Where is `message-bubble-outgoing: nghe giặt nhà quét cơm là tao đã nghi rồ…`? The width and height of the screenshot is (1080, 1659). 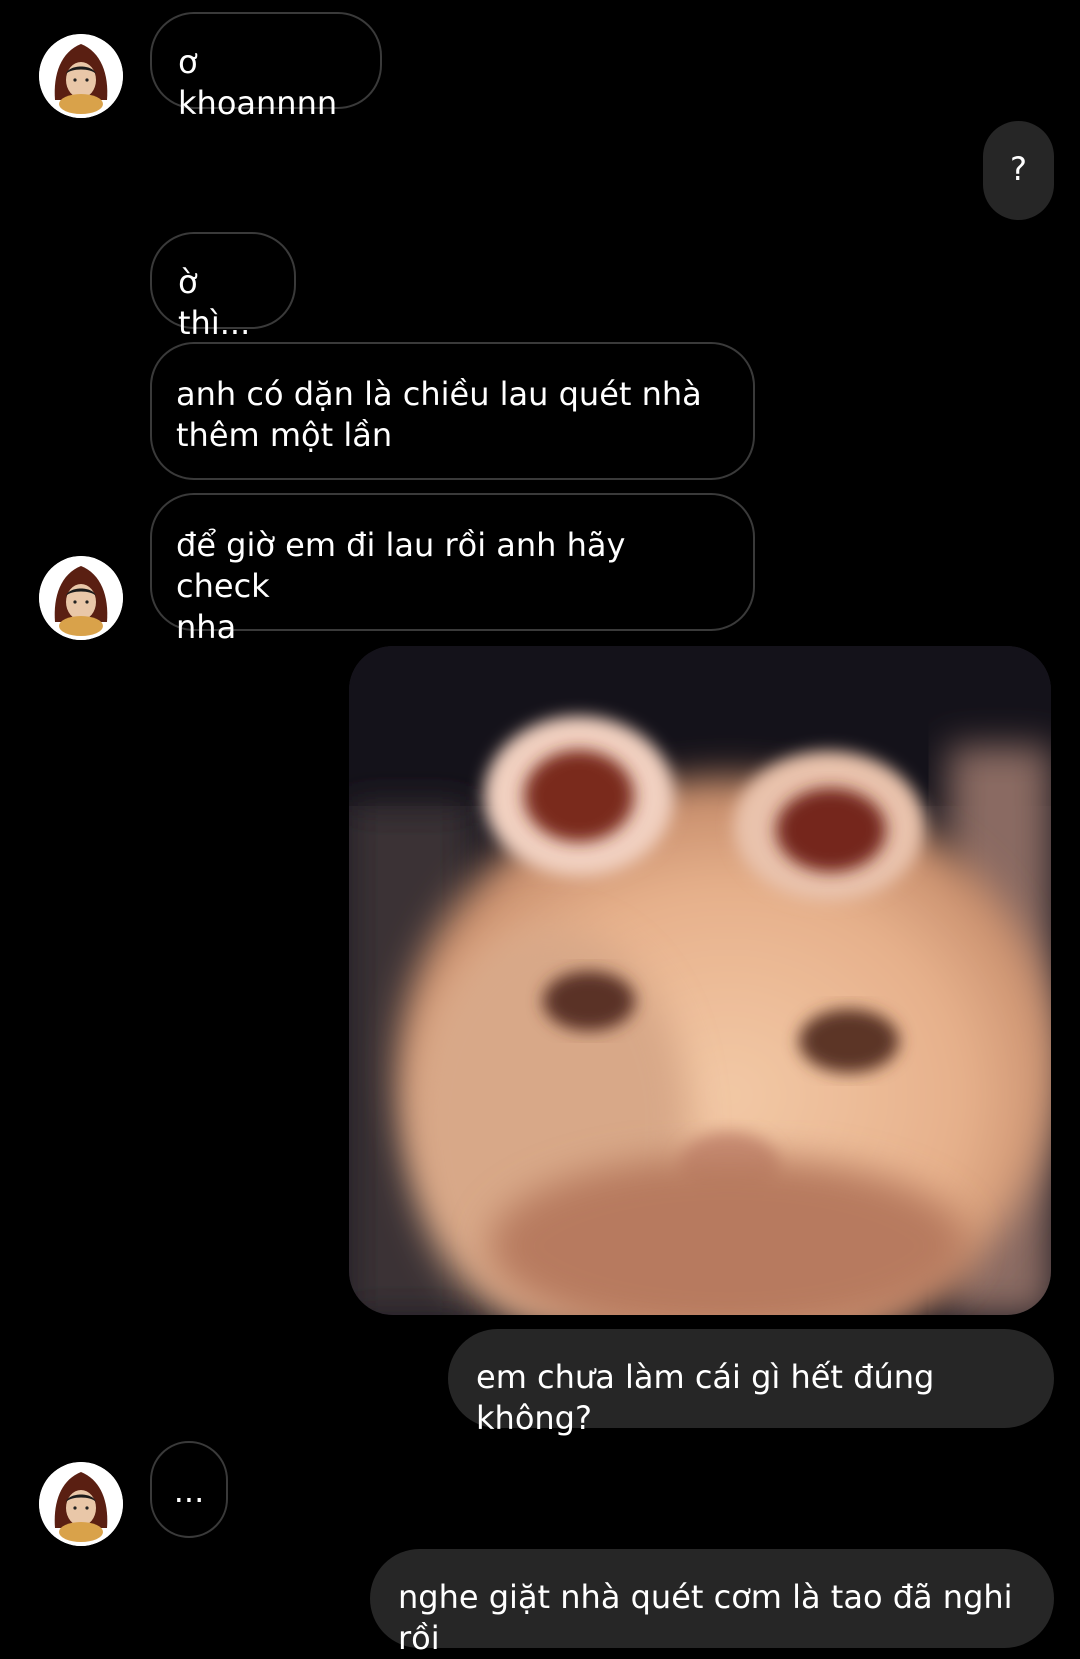
message-bubble-outgoing: nghe giặt nhà quét cơm là tao đã nghi rồ… is located at coordinates (712, 1603).